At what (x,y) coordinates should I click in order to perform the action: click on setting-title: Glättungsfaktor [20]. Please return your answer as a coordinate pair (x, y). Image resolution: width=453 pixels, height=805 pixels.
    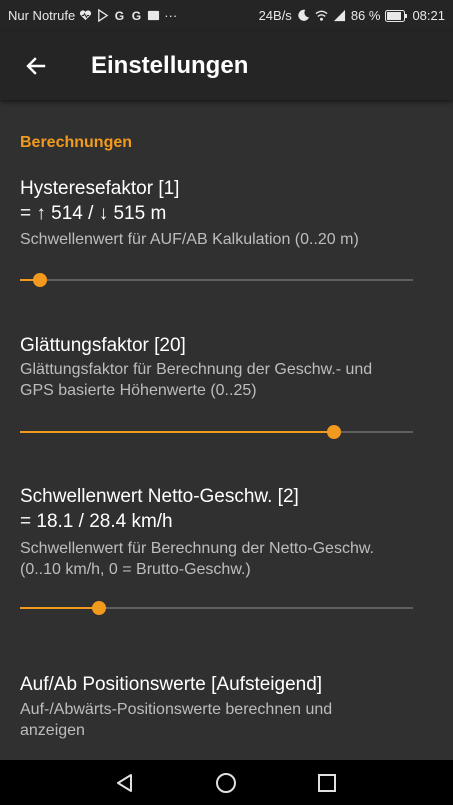
    Looking at the image, I should click on (103, 345).